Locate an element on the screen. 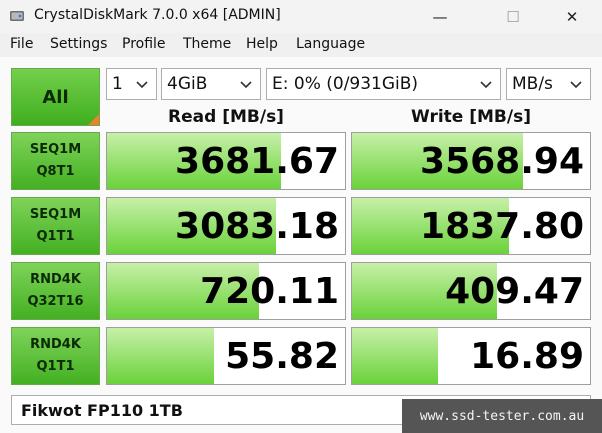 This screenshot has width=602, height=433. read-value: 720.11 is located at coordinates (269, 291).